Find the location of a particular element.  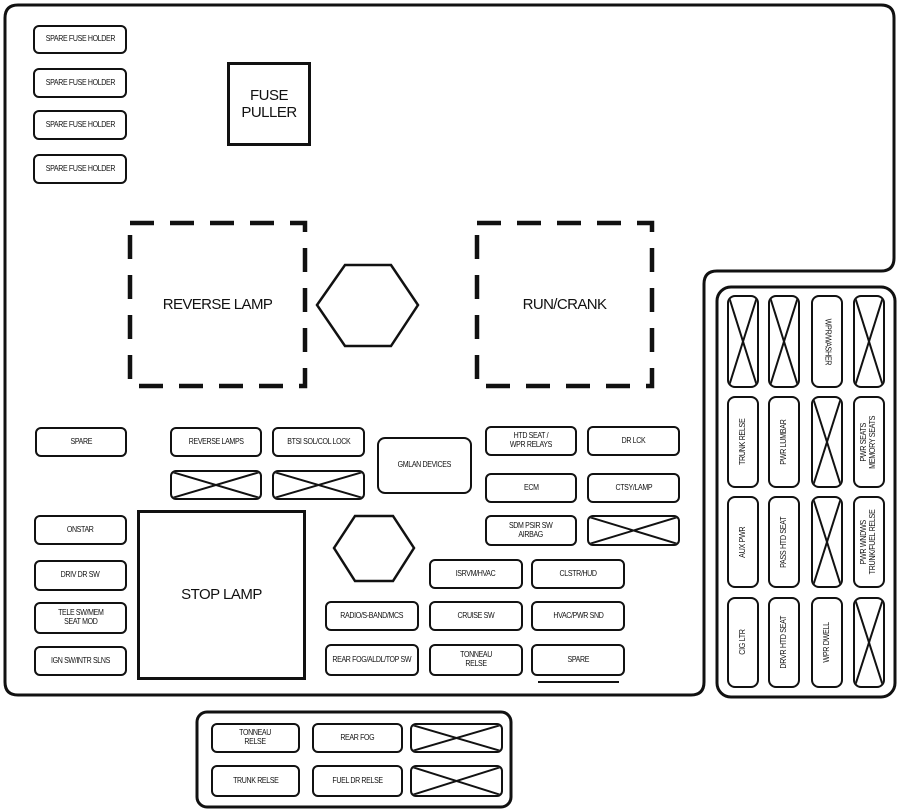

vertical-fuse: WPR DWELL is located at coordinates (827, 642).